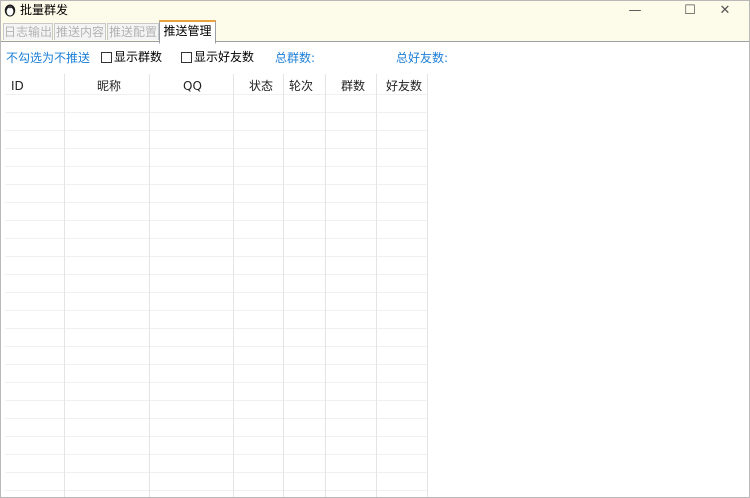 This screenshot has height=498, width=750. What do you see at coordinates (375, 32) in the screenshot?
I see `tab-strip: 日志输出 推送内容 推送配置 推送管理` at bounding box center [375, 32].